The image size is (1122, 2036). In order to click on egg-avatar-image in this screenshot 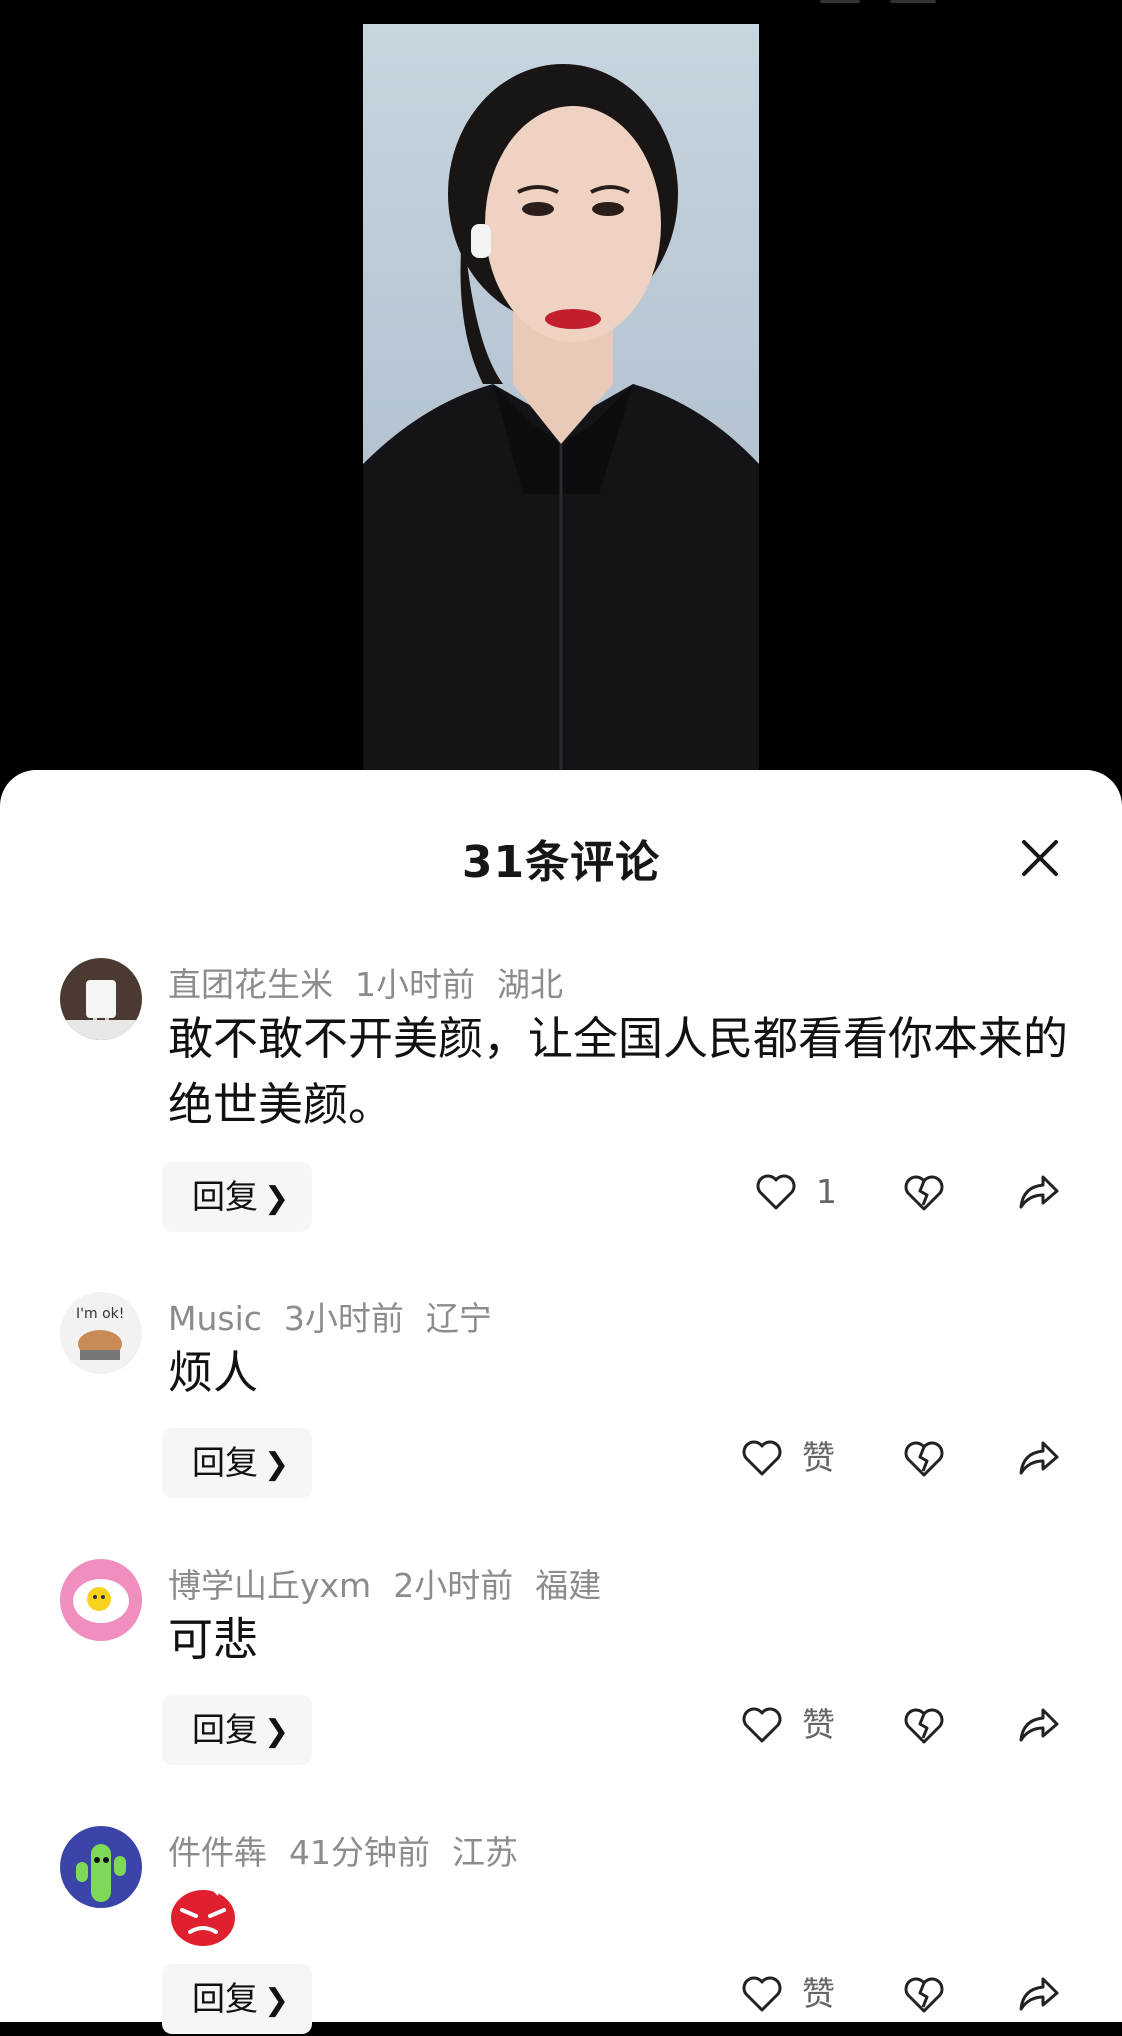, I will do `click(101, 1600)`.